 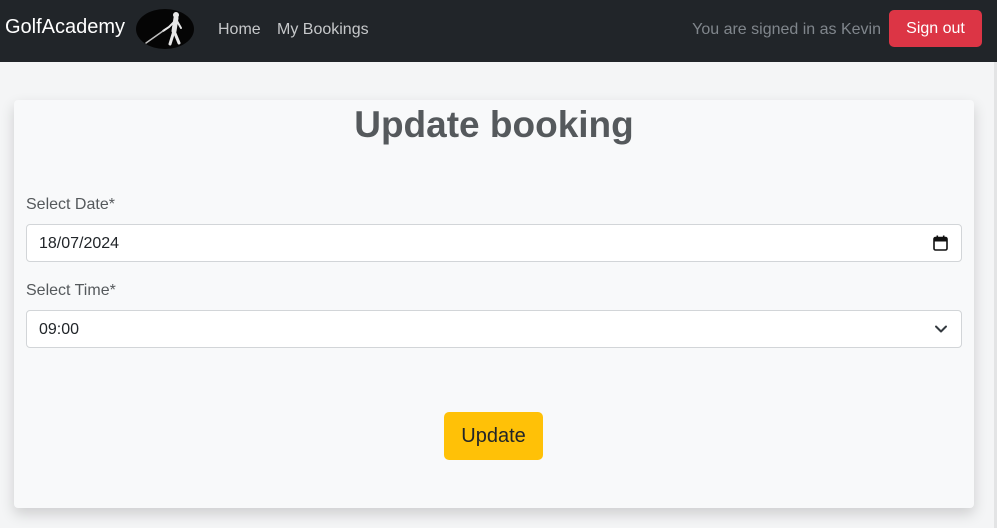 I want to click on nav-my-bookings-link: My Bookings, so click(x=323, y=30).